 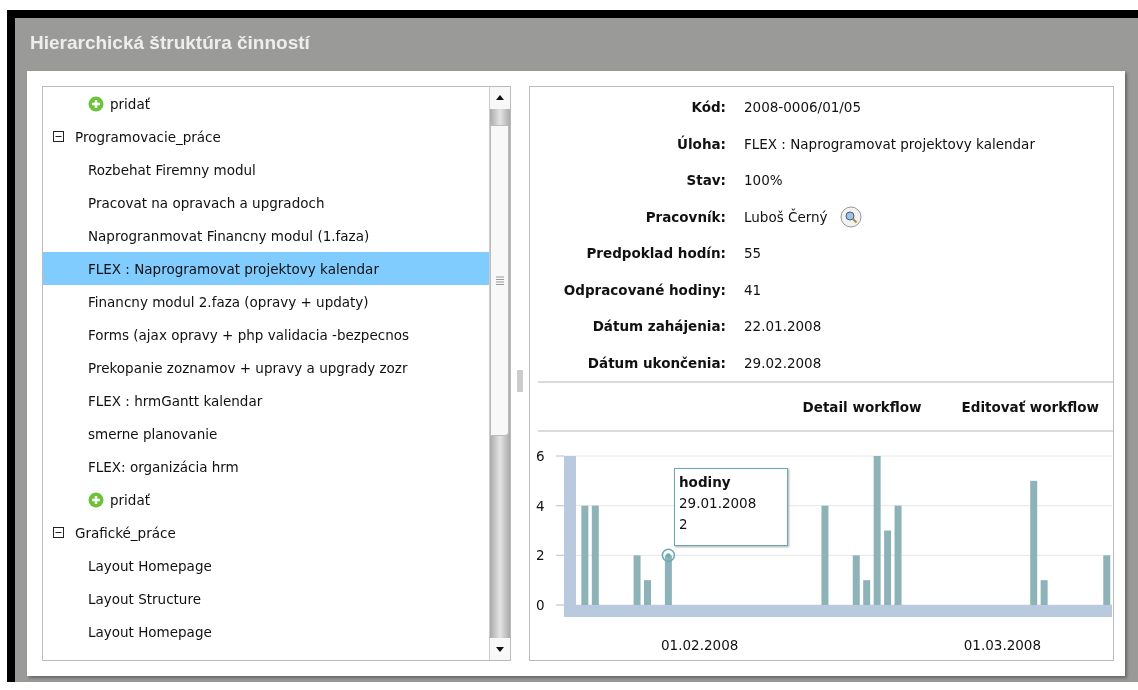 I want to click on workflow-button: Editovať workflow, so click(x=1030, y=406).